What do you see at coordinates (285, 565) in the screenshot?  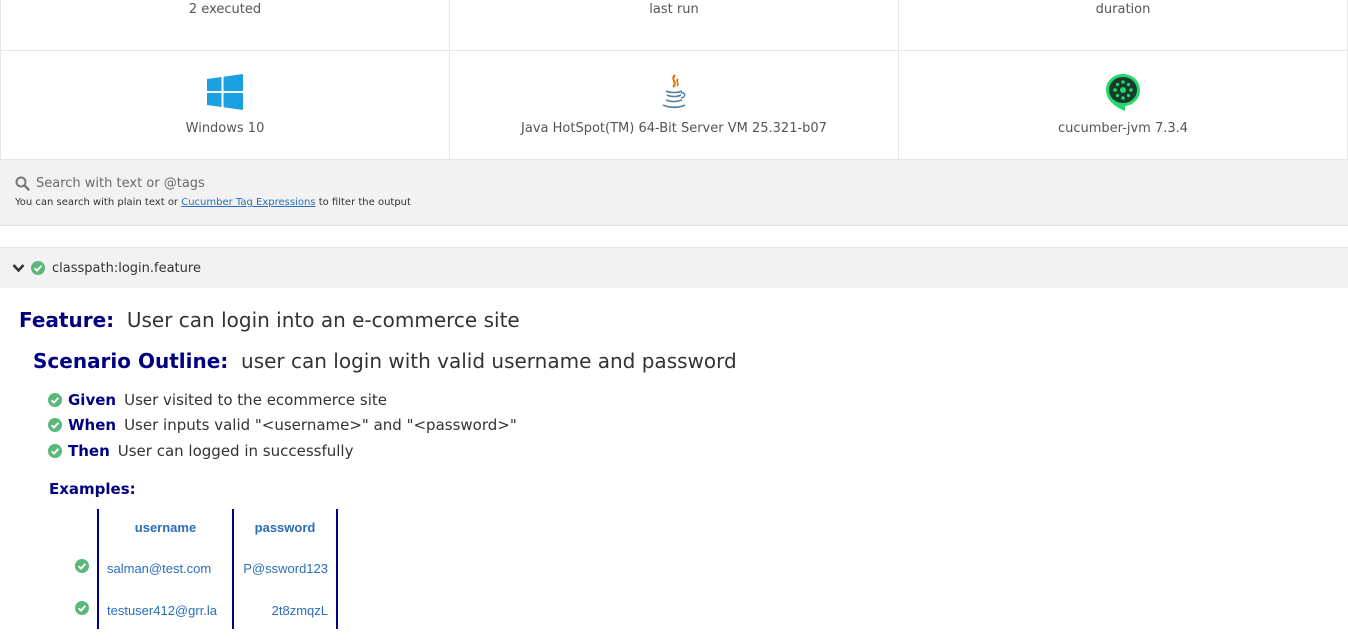 I see `cell-password: P@ssword123` at bounding box center [285, 565].